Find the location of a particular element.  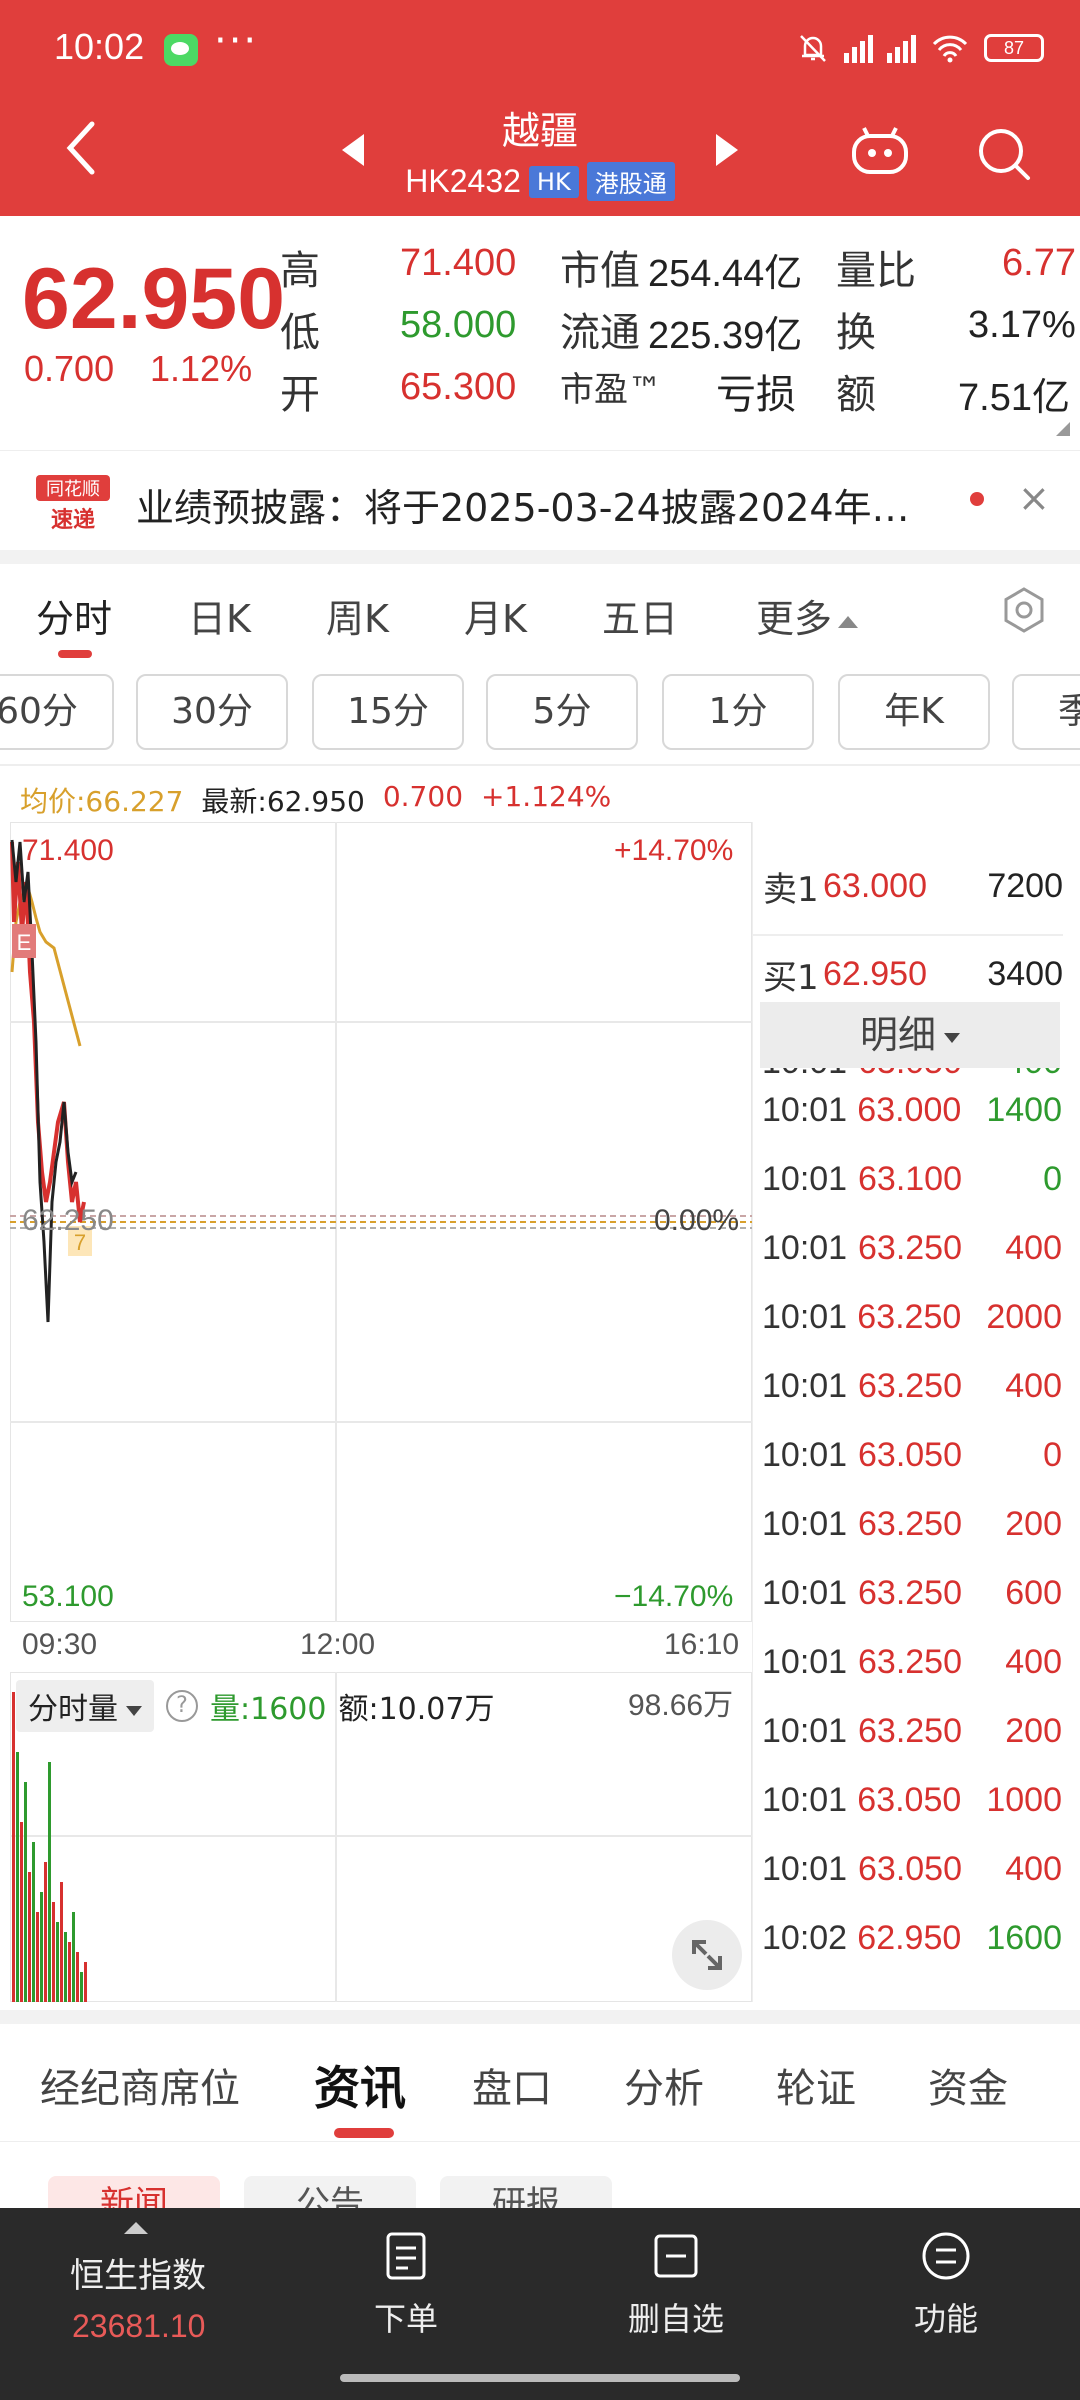

open-value: 65.300 is located at coordinates (458, 387).